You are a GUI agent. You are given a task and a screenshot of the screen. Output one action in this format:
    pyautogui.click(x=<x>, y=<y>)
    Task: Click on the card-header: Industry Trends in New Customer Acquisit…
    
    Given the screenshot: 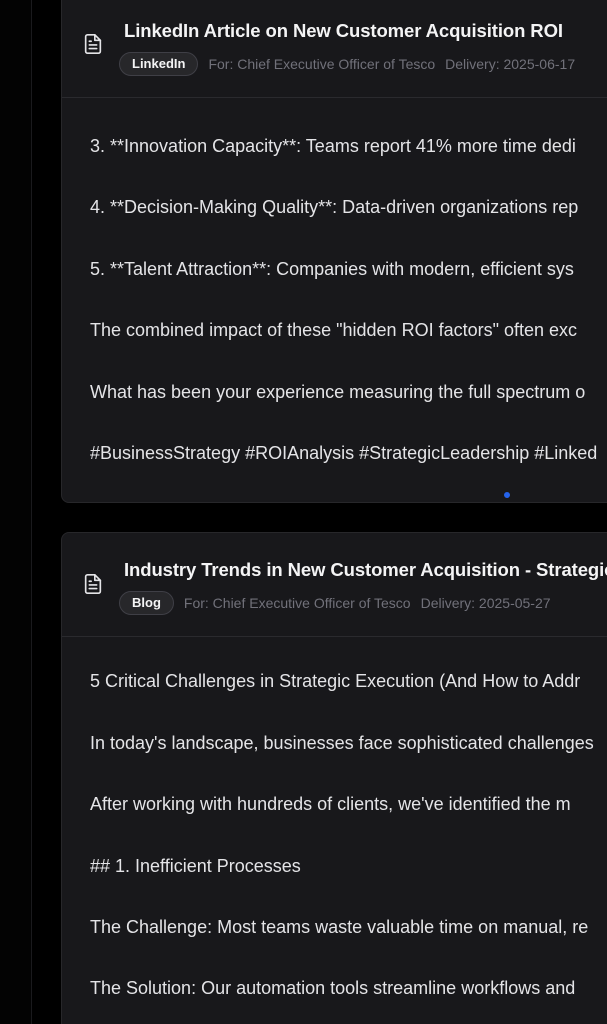 What is the action you would take?
    pyautogui.click(x=334, y=585)
    